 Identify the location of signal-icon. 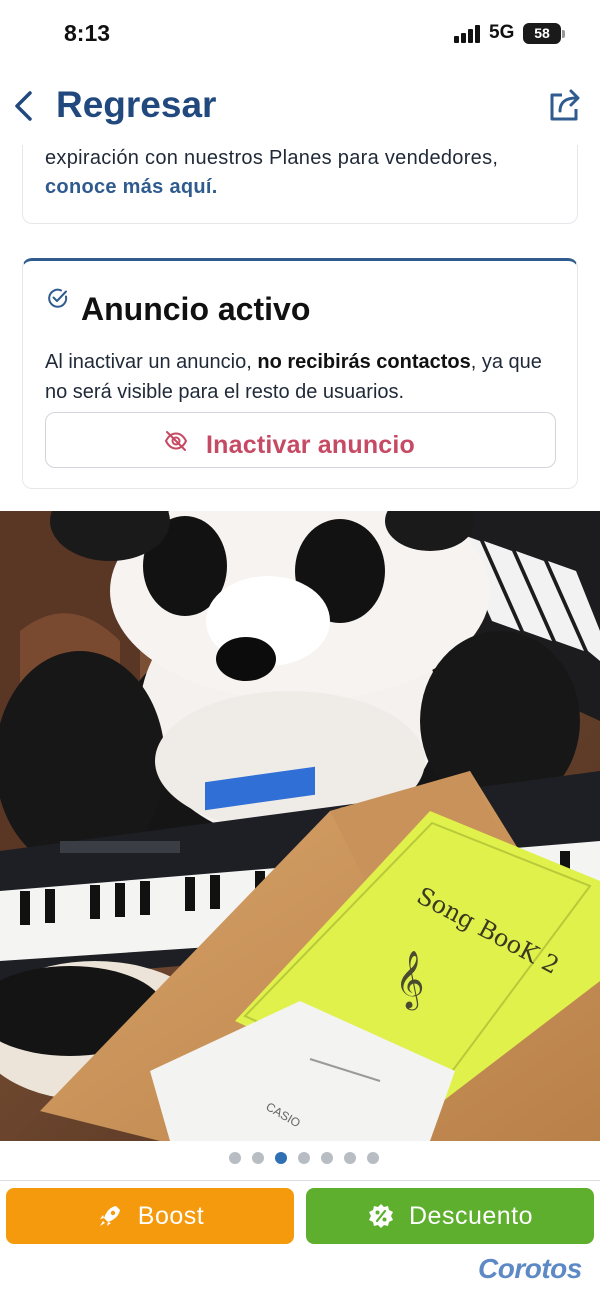
(469, 34).